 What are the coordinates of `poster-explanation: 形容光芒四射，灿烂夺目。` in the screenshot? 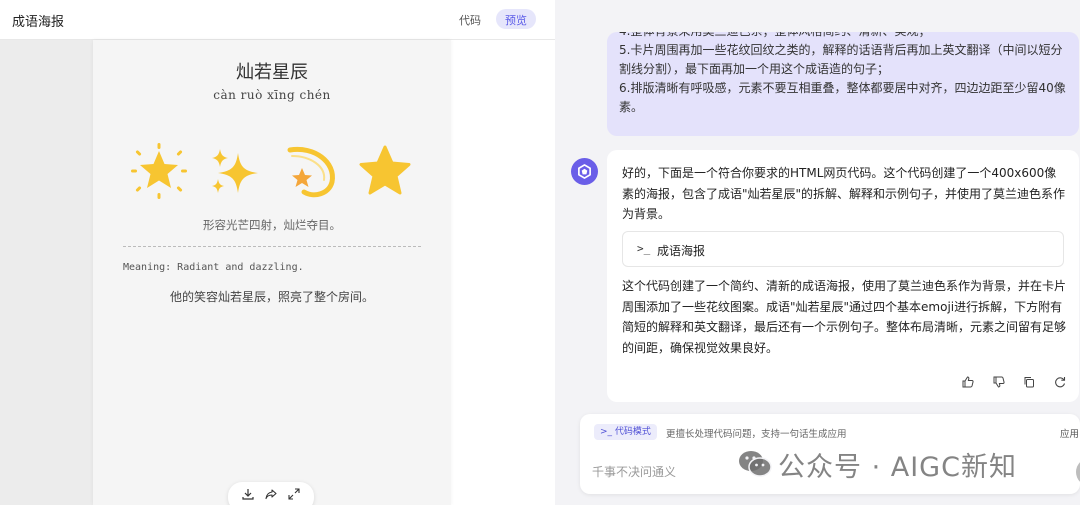 It's located at (272, 225).